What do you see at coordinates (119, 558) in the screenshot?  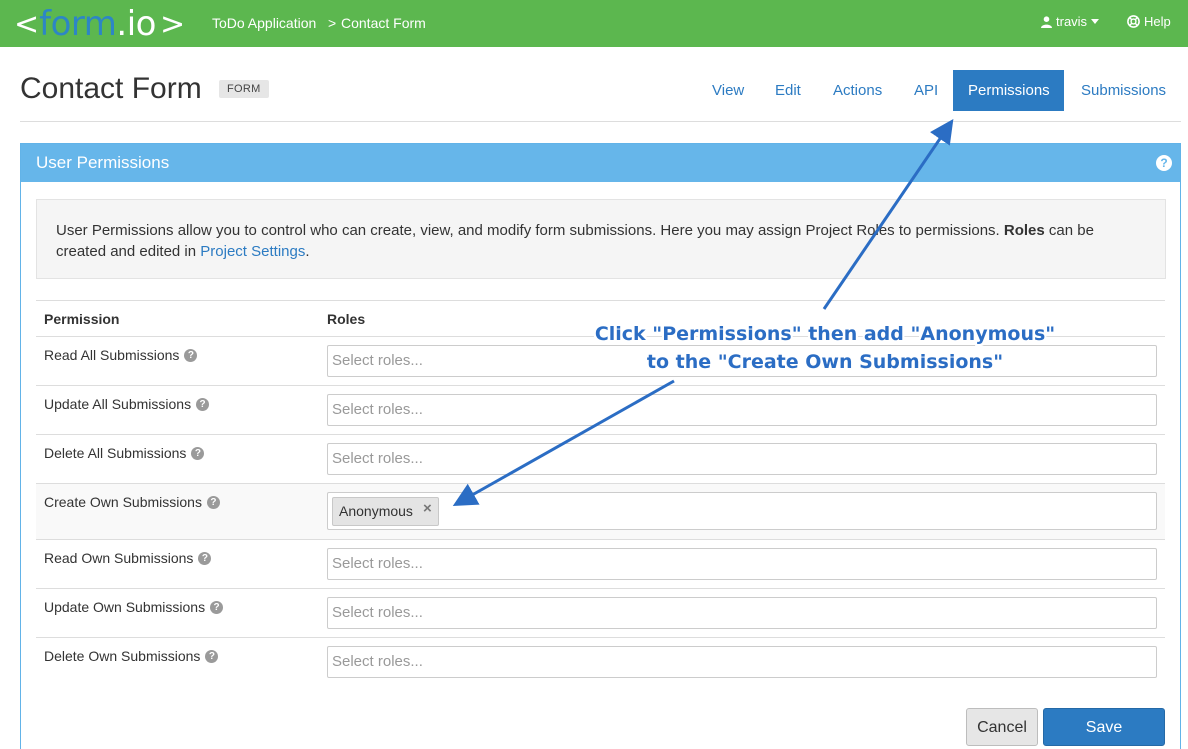 I see `permission-name: Read Own Submissions` at bounding box center [119, 558].